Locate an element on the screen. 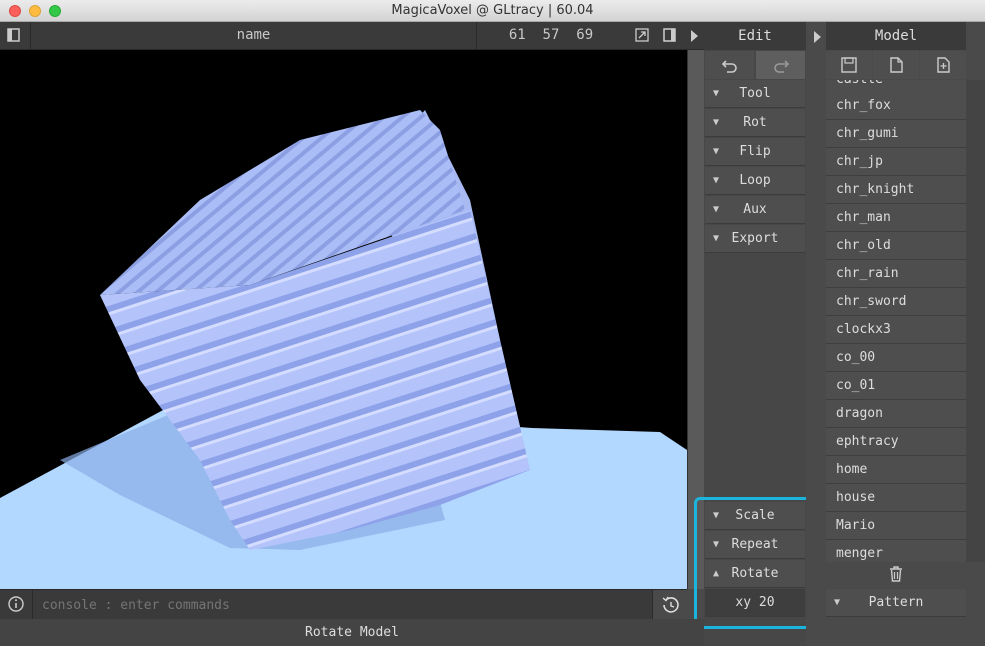 This screenshot has height=646, width=985. list-item: chr_rain is located at coordinates (896, 274).